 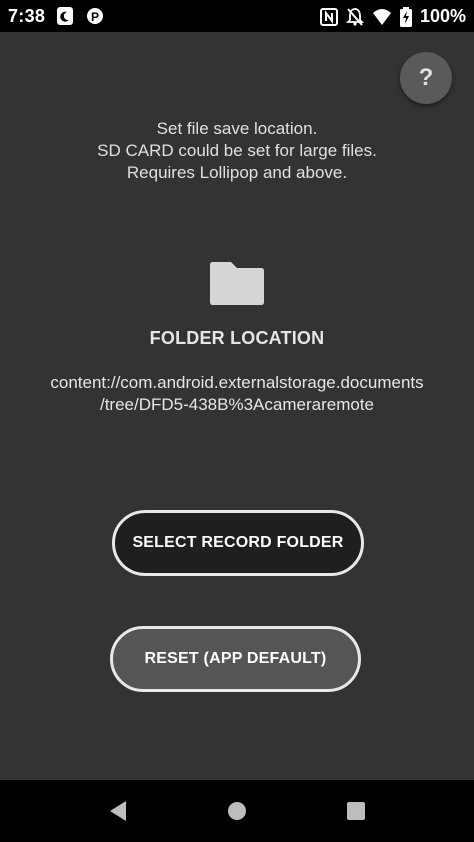 I want to click on status-right-icons: 100%, so click(x=392, y=16).